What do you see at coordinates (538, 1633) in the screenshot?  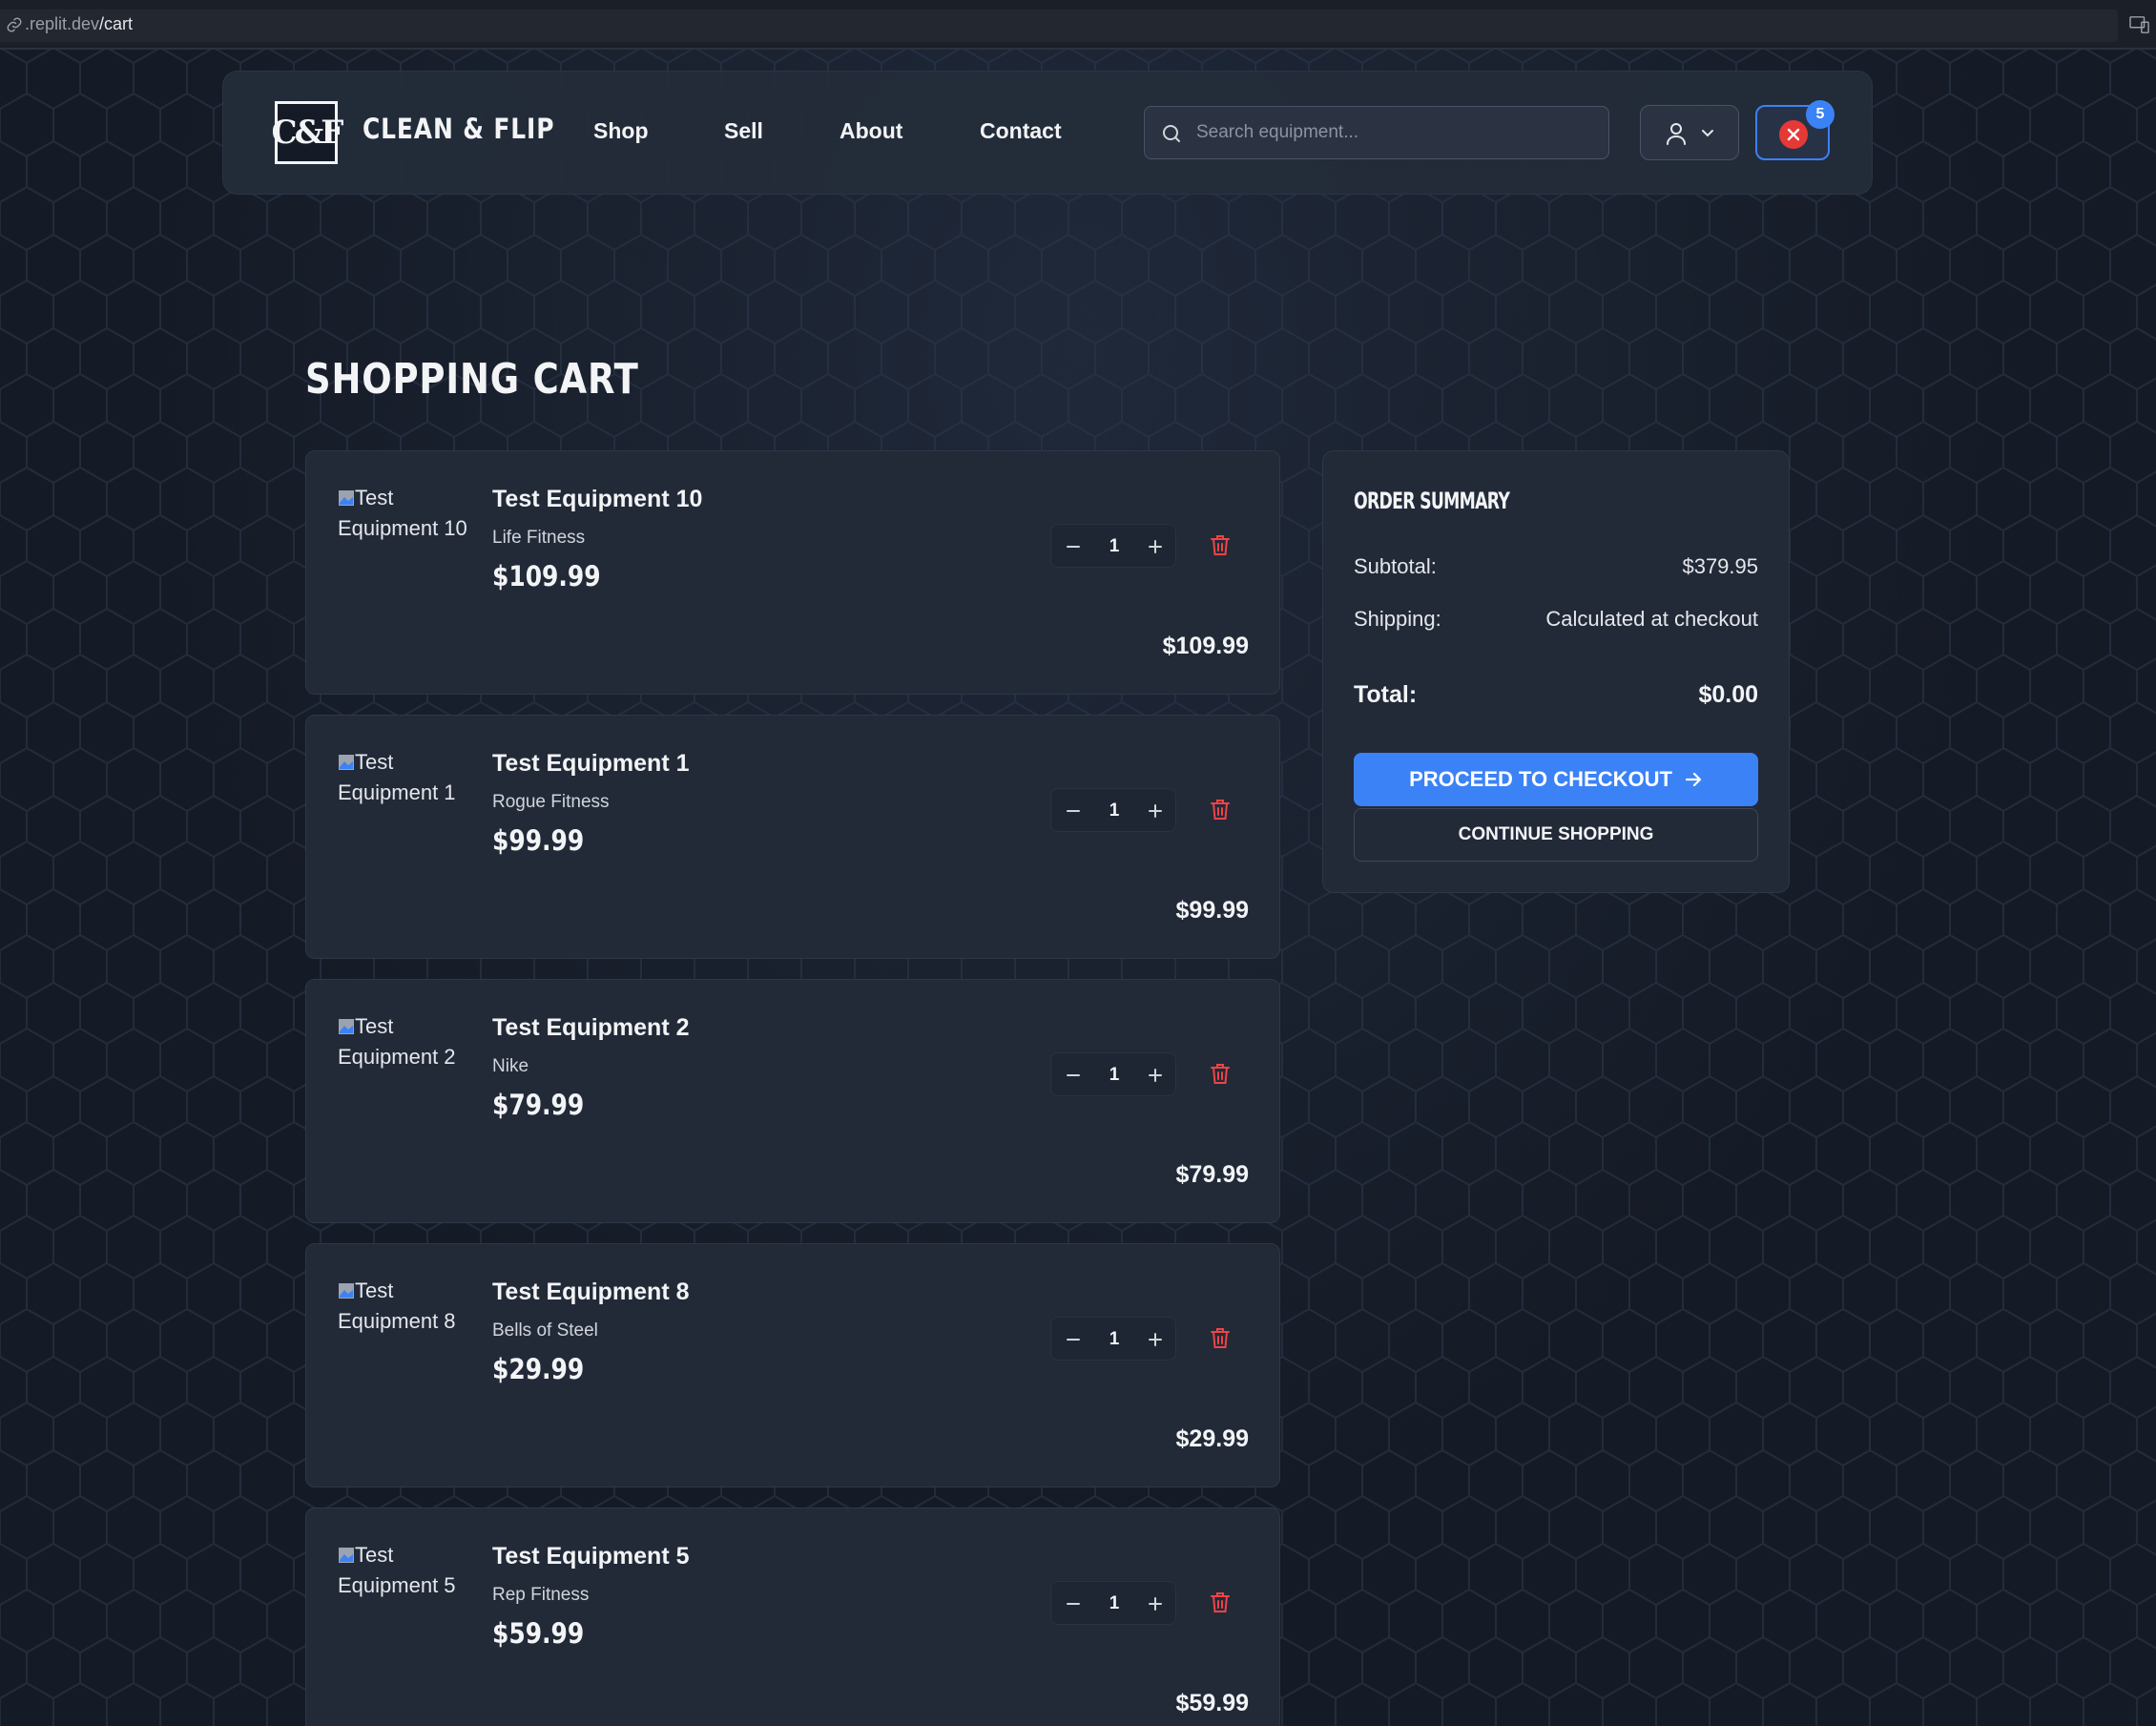 I see `product-price: $59.99` at bounding box center [538, 1633].